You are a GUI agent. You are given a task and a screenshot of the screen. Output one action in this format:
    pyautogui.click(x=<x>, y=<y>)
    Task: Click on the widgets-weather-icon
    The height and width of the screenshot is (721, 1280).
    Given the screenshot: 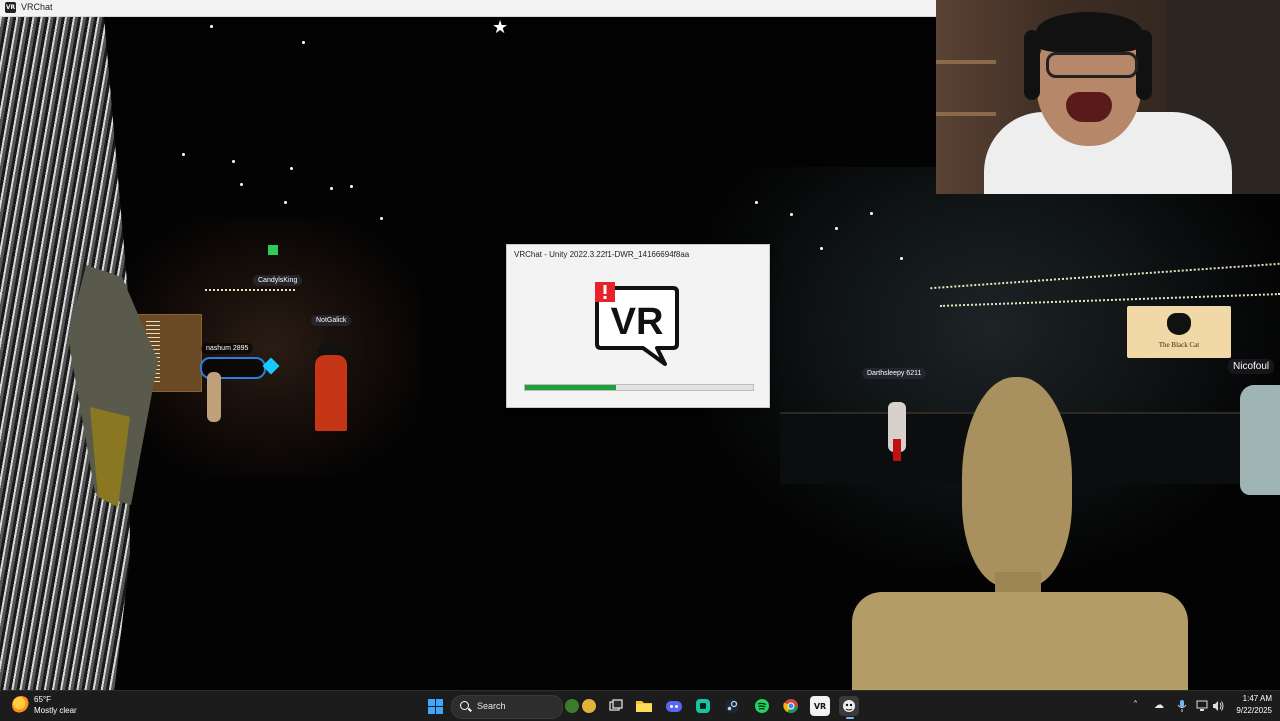 What is the action you would take?
    pyautogui.click(x=589, y=706)
    